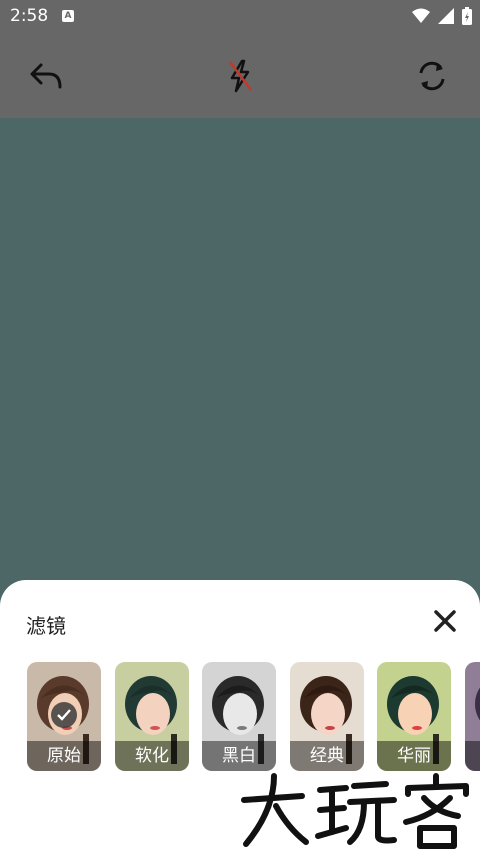 The width and height of the screenshot is (480, 853). I want to click on switch-camera-button, so click(432, 76).